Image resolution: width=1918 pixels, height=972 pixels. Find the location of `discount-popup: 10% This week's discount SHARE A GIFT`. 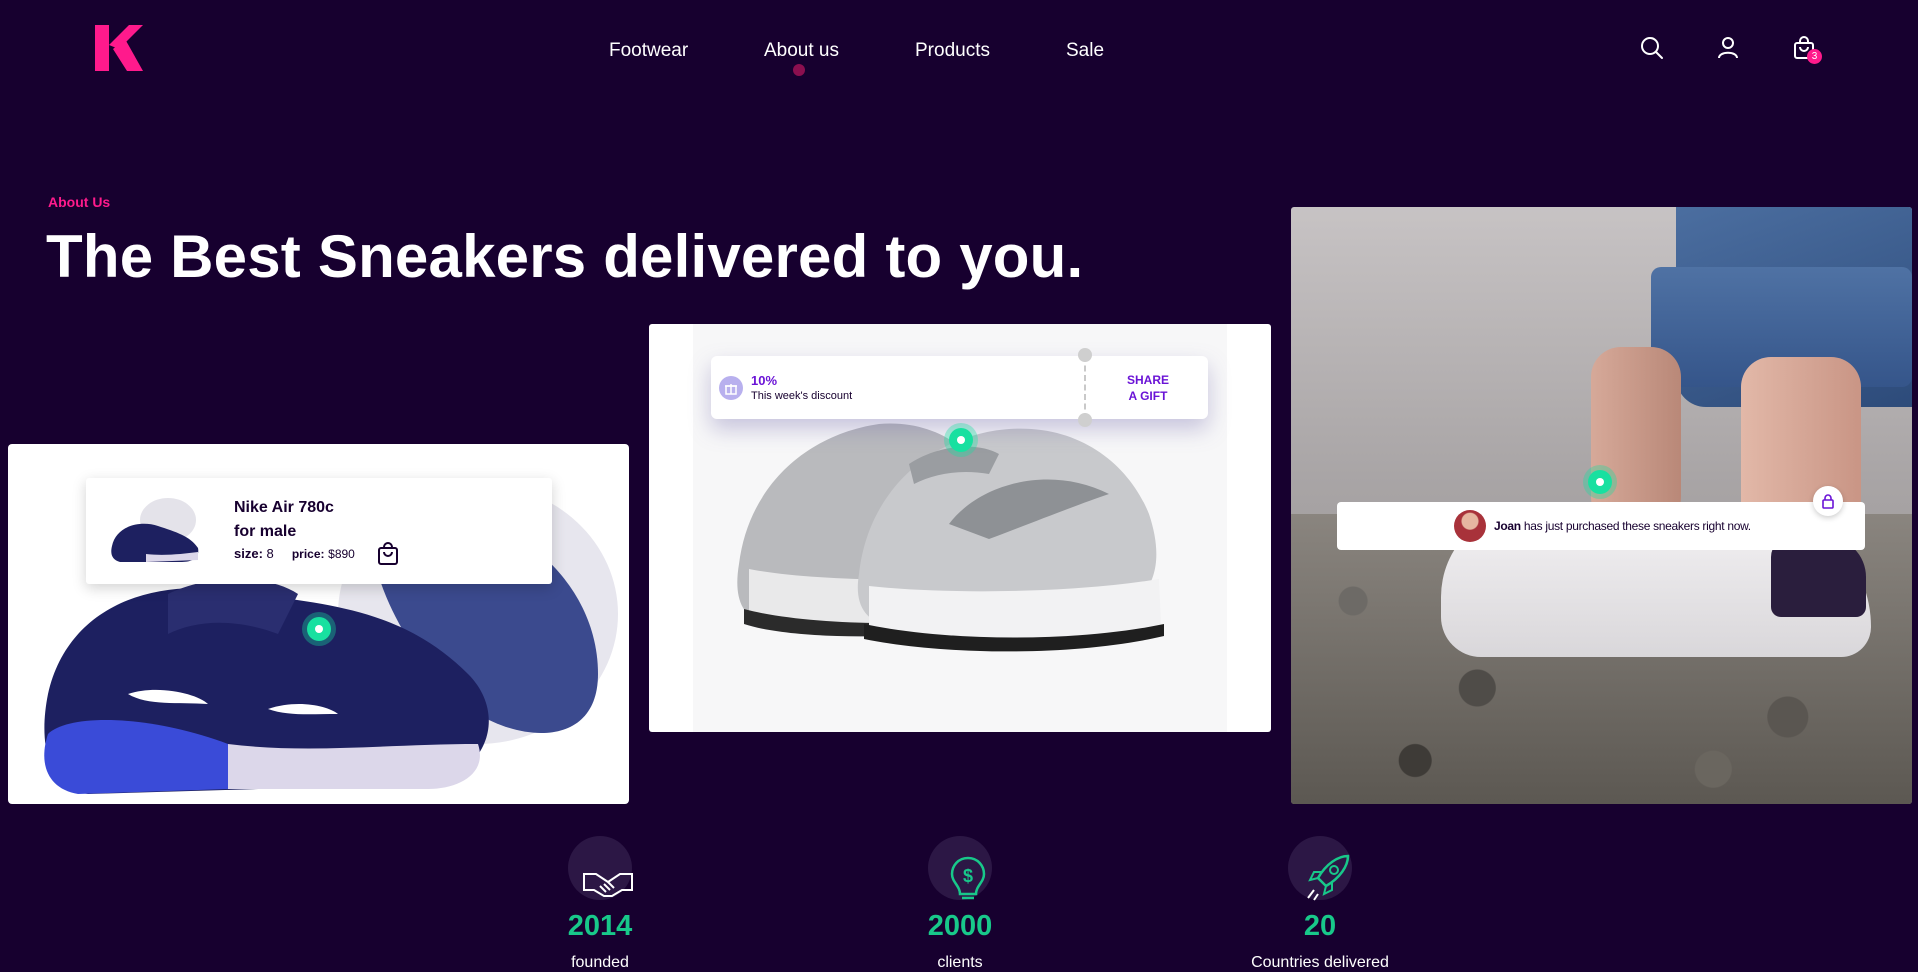

discount-popup: 10% This week's discount SHARE A GIFT is located at coordinates (959, 387).